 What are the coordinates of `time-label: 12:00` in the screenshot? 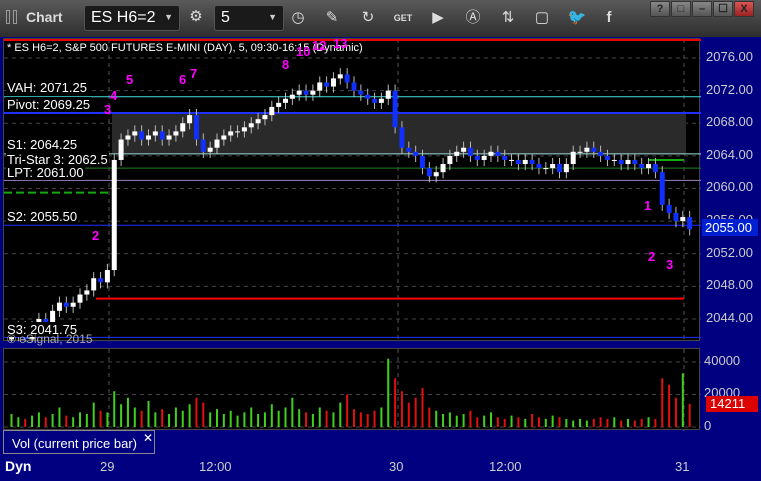 It's located at (215, 466).